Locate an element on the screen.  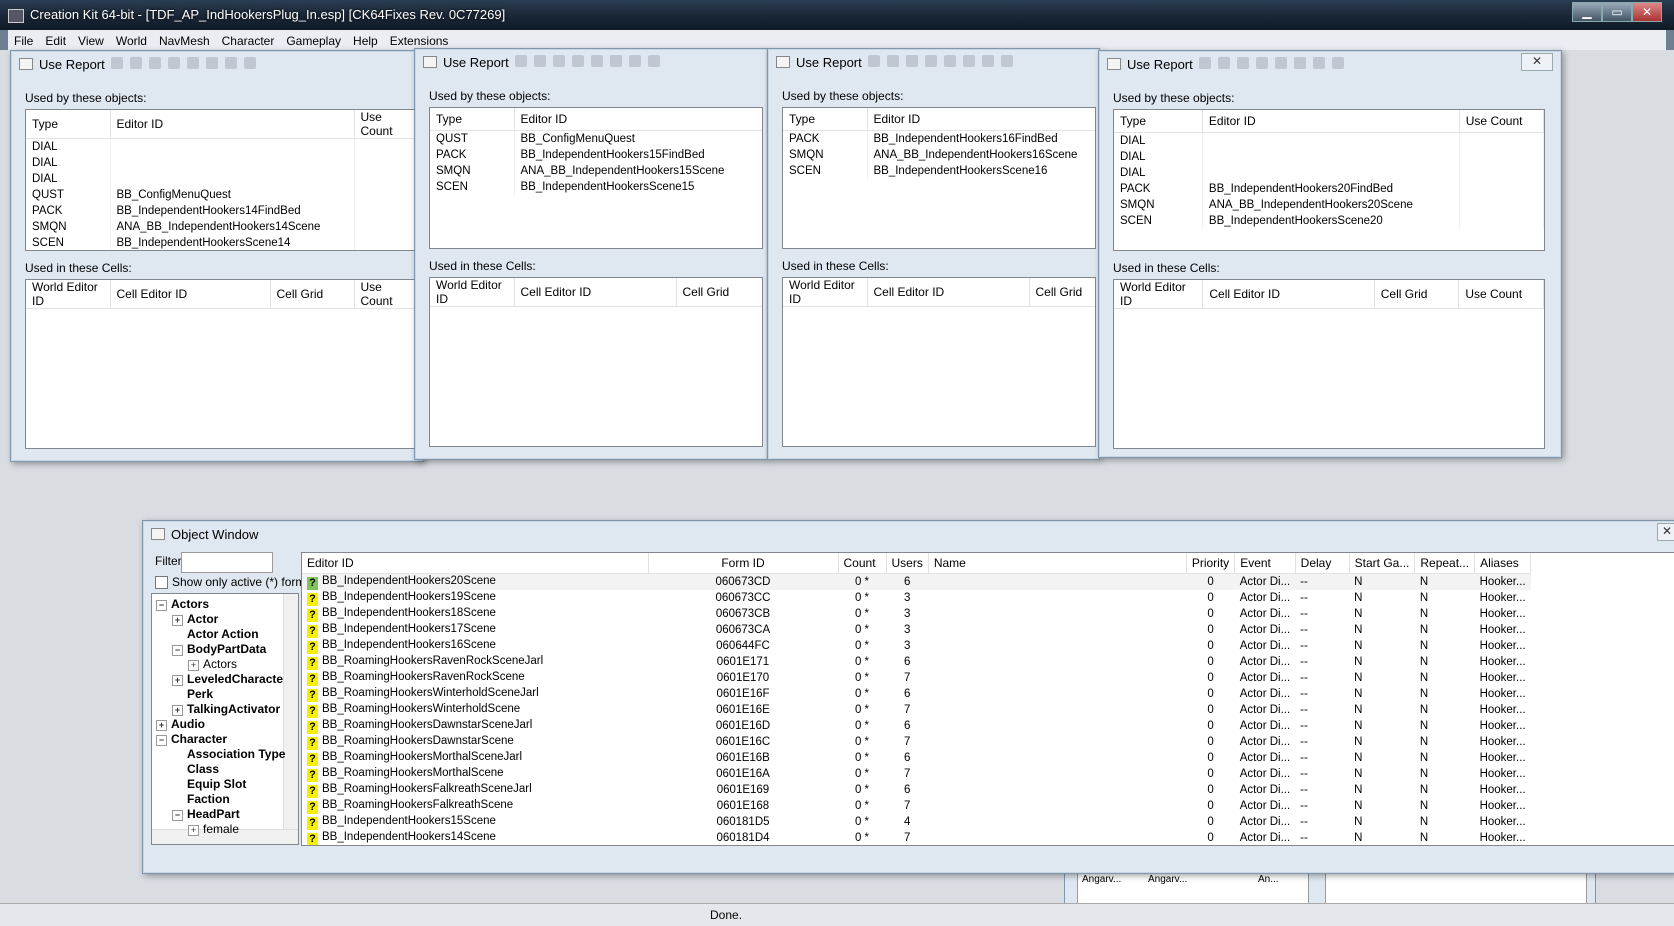
table-row: SCEN BB_IndependentHookersScene16 is located at coordinates (939, 171).